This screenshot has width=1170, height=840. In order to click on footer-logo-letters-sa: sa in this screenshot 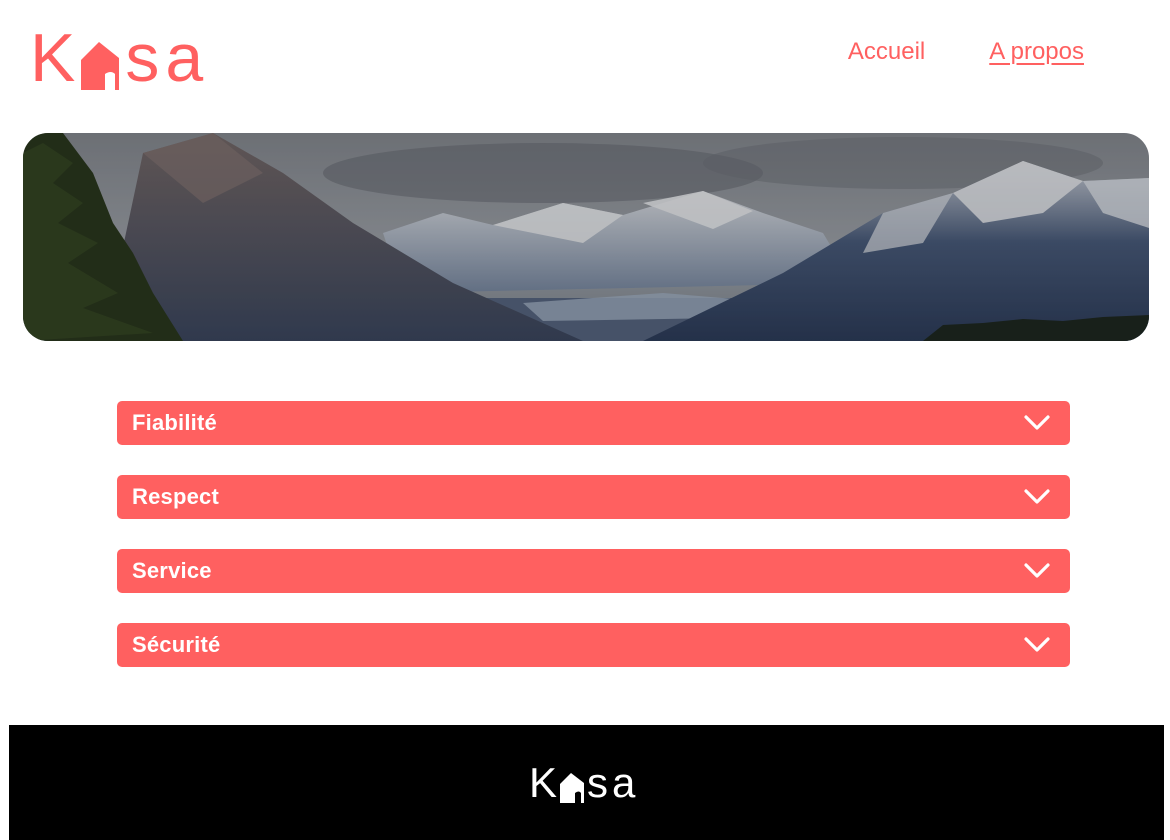, I will do `click(613, 782)`.